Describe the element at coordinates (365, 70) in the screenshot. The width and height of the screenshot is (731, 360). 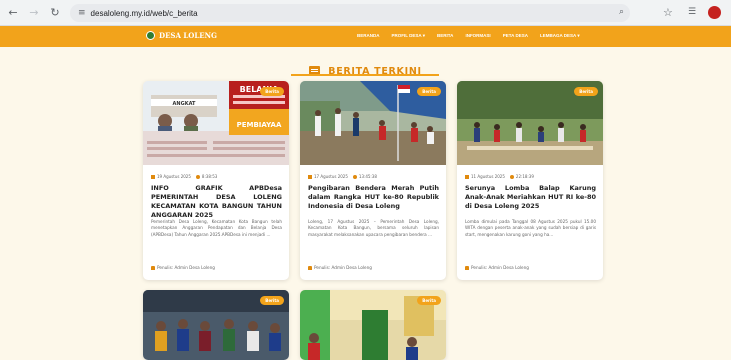
I see `section-heading: BERITA TERKINI` at that location.